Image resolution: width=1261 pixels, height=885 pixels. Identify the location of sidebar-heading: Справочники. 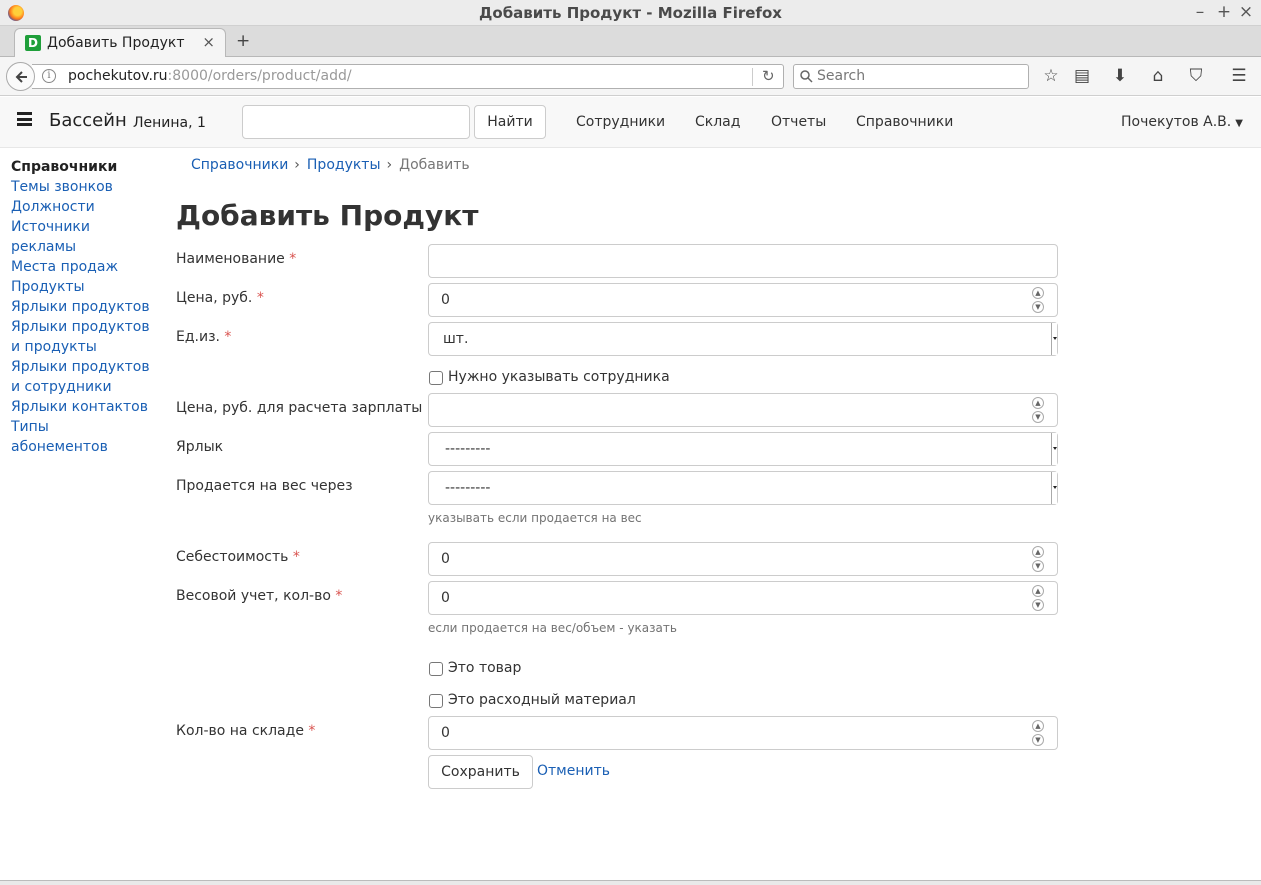
(64, 167).